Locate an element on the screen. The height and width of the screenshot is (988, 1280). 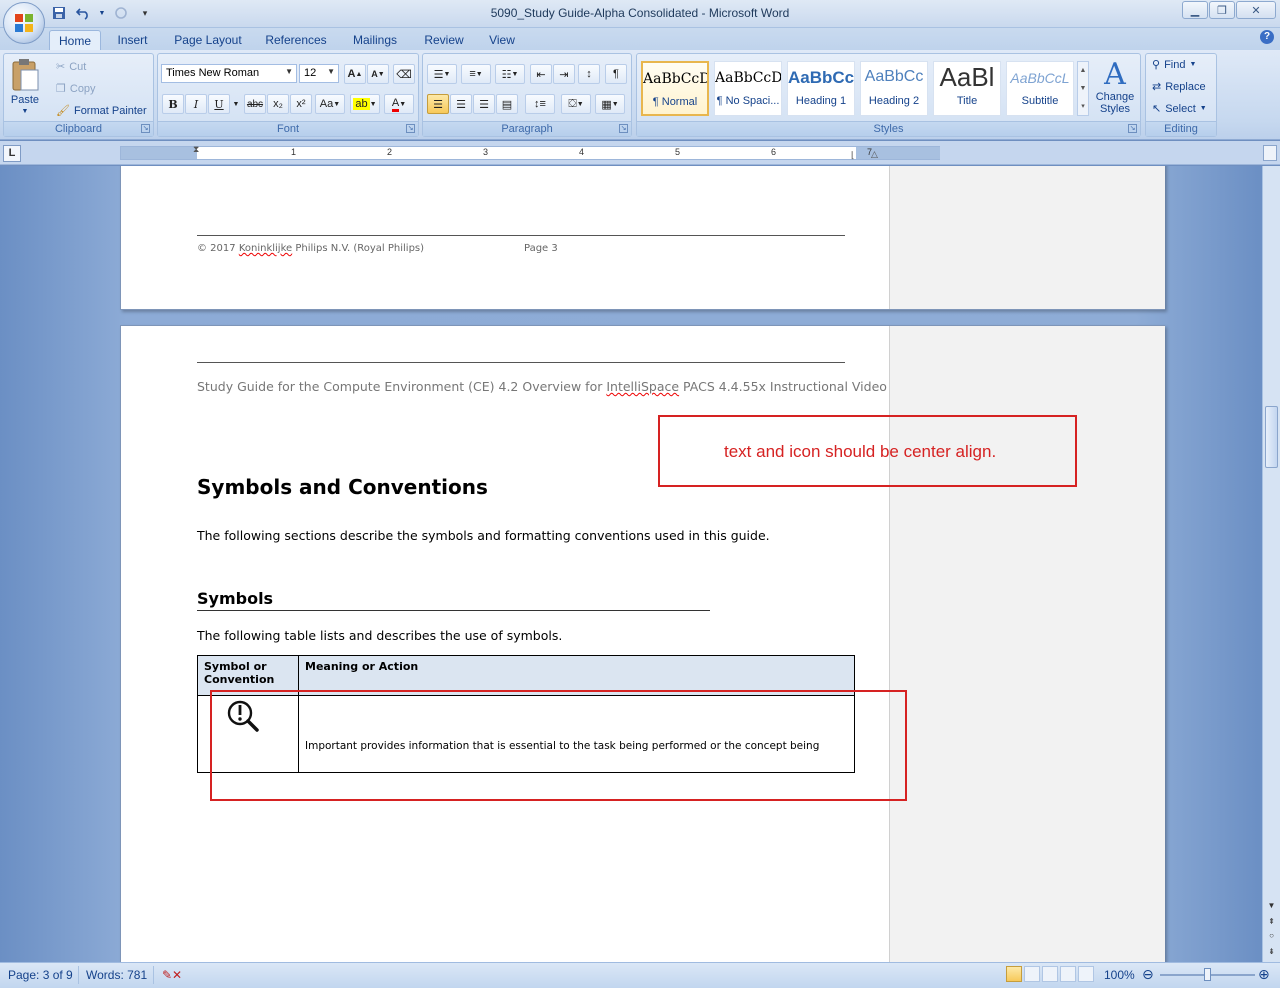
shrink-font-button: A ▼ is located at coordinates (378, 74).